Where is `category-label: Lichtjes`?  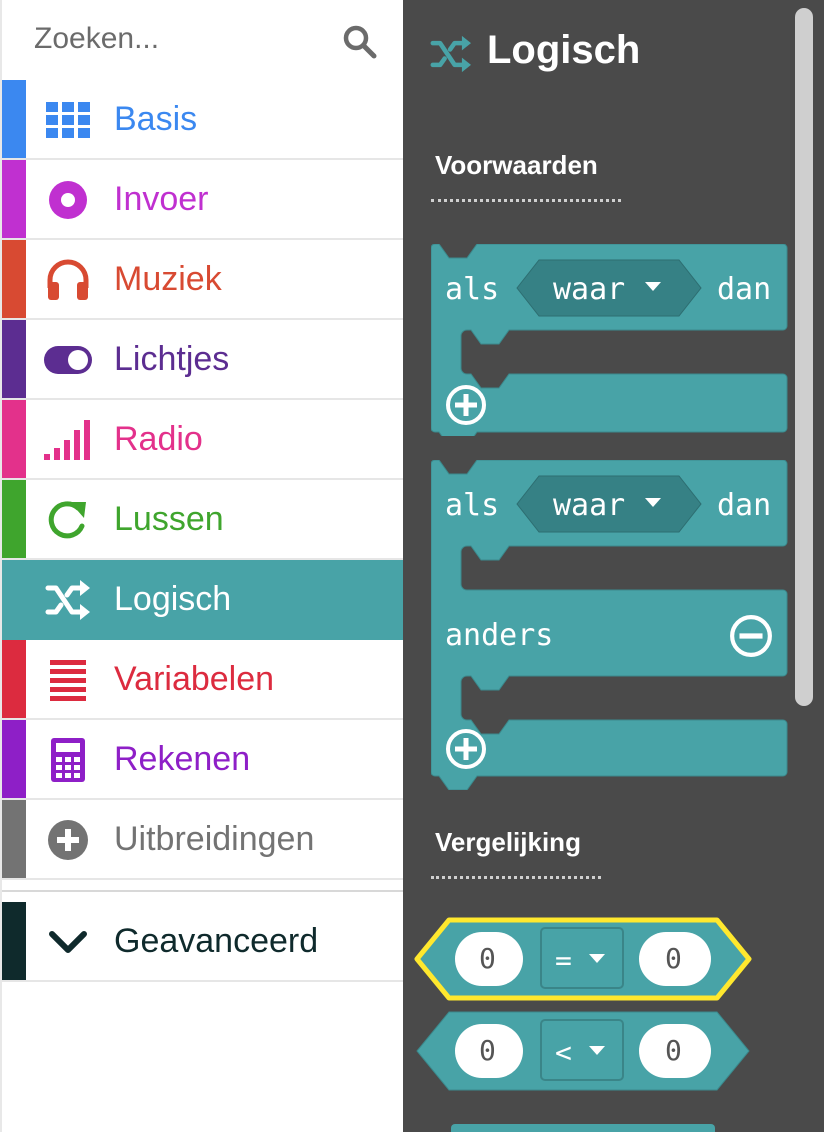
category-label: Lichtjes is located at coordinates (172, 359).